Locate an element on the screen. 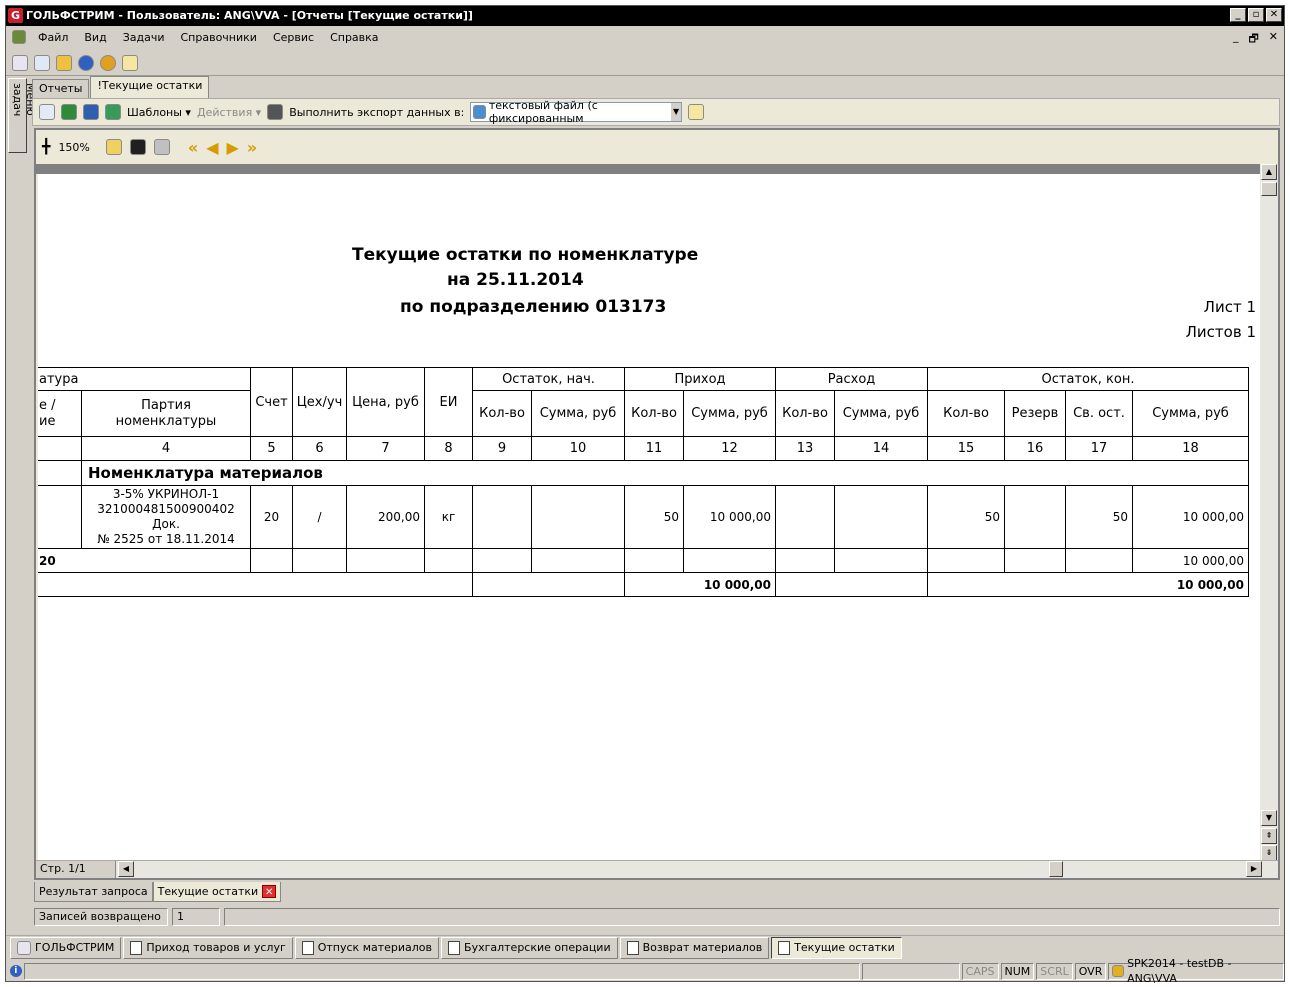  app-menu-icon is located at coordinates (19, 37).